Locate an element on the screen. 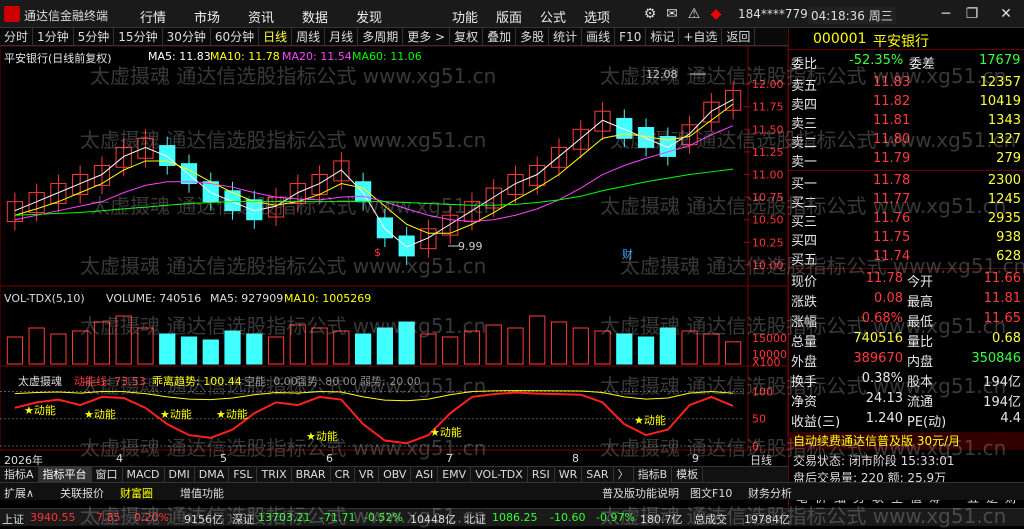 The width and height of the screenshot is (1024, 529). bottom-btn-2: 财富圈 is located at coordinates (136, 493).